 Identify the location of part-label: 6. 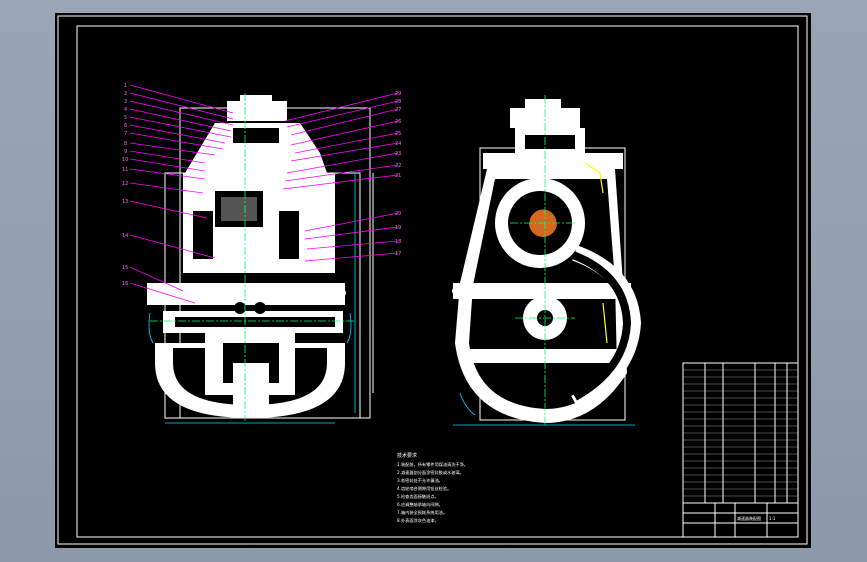
(125, 126).